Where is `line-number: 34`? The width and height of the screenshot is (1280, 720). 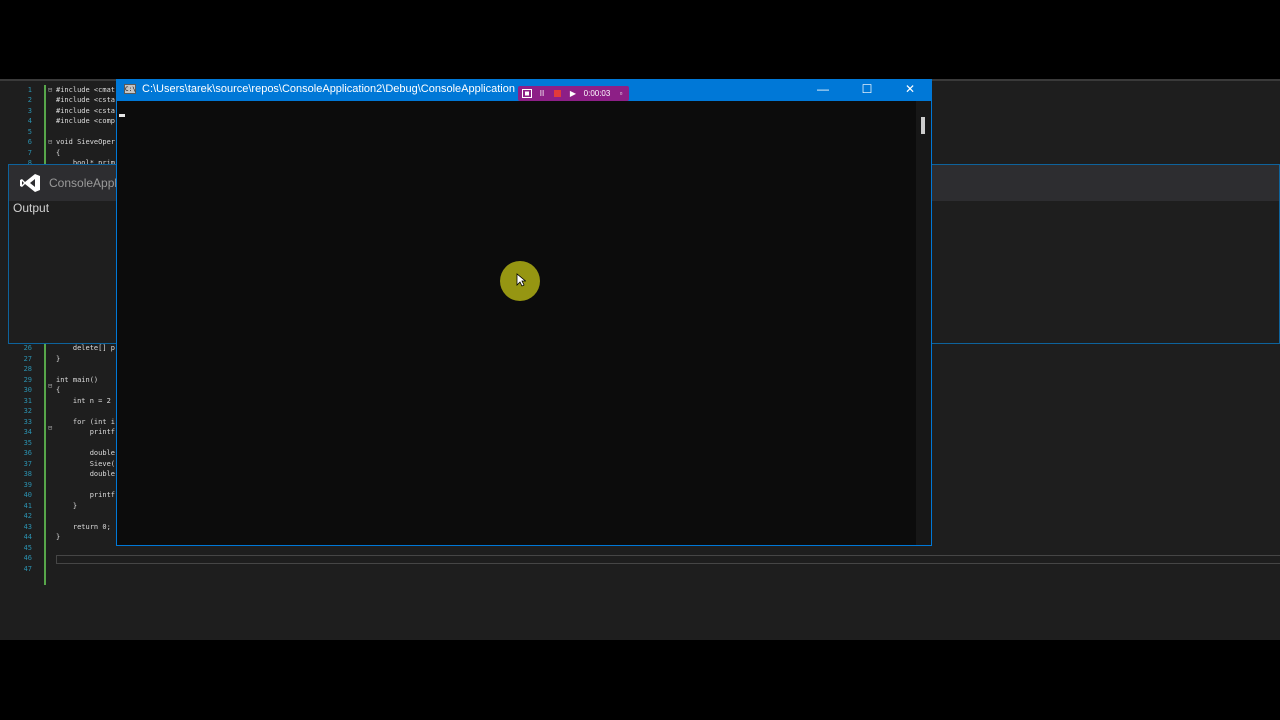
line-number: 34 is located at coordinates (27, 432).